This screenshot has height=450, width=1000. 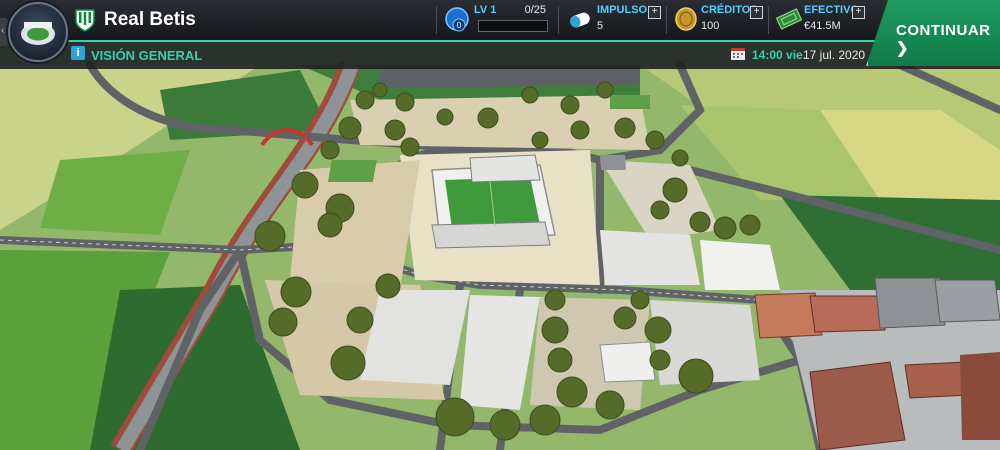 What do you see at coordinates (832, 10) in the screenshot?
I see `cash-label: EFECTIVO` at bounding box center [832, 10].